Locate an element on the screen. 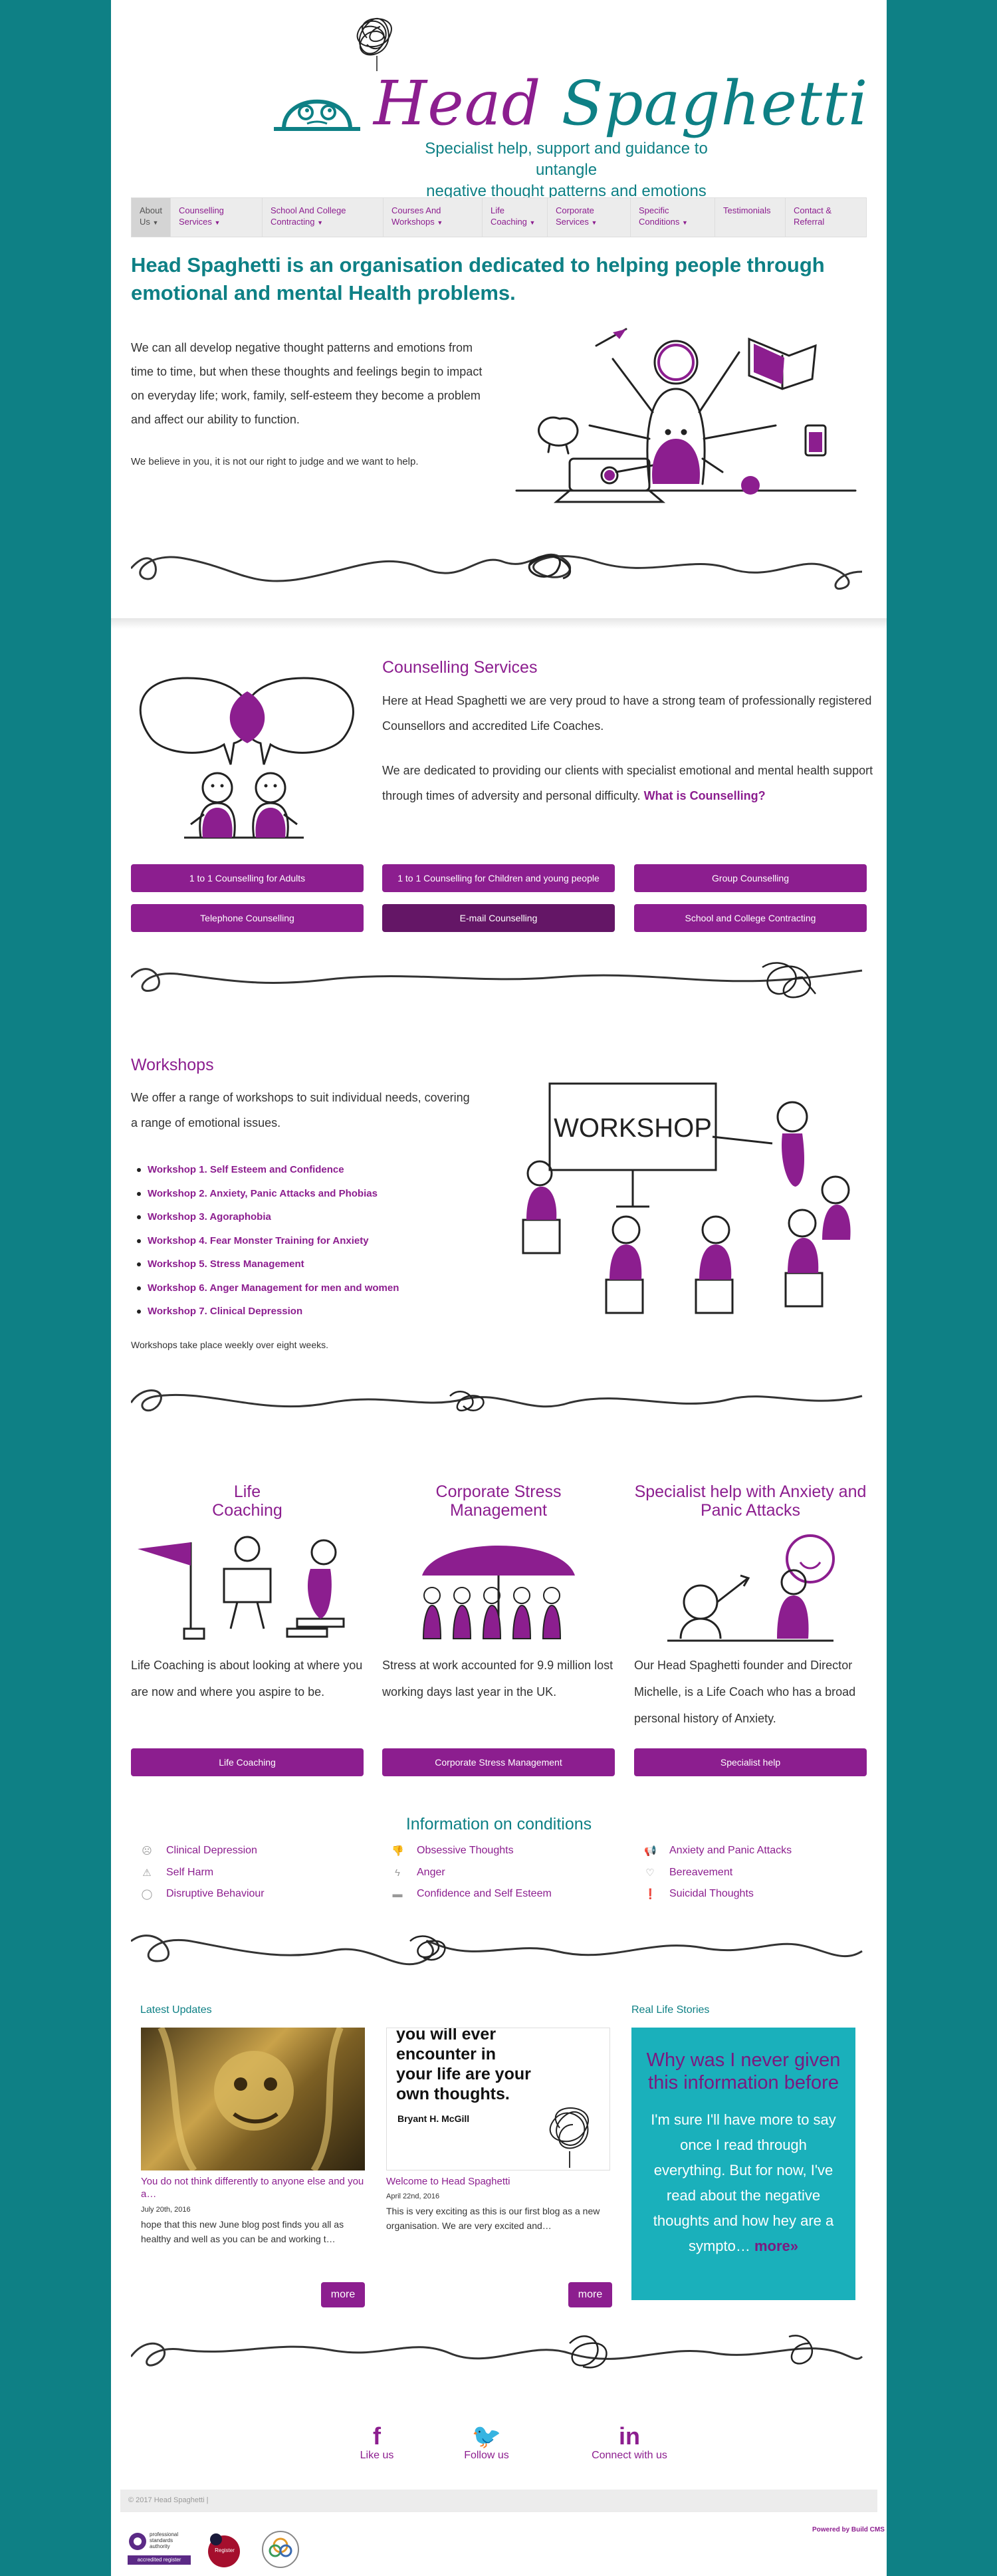 This screenshot has width=997, height=2576. workshop-link: Workshop 3. Agoraphobia is located at coordinates (266, 1217).